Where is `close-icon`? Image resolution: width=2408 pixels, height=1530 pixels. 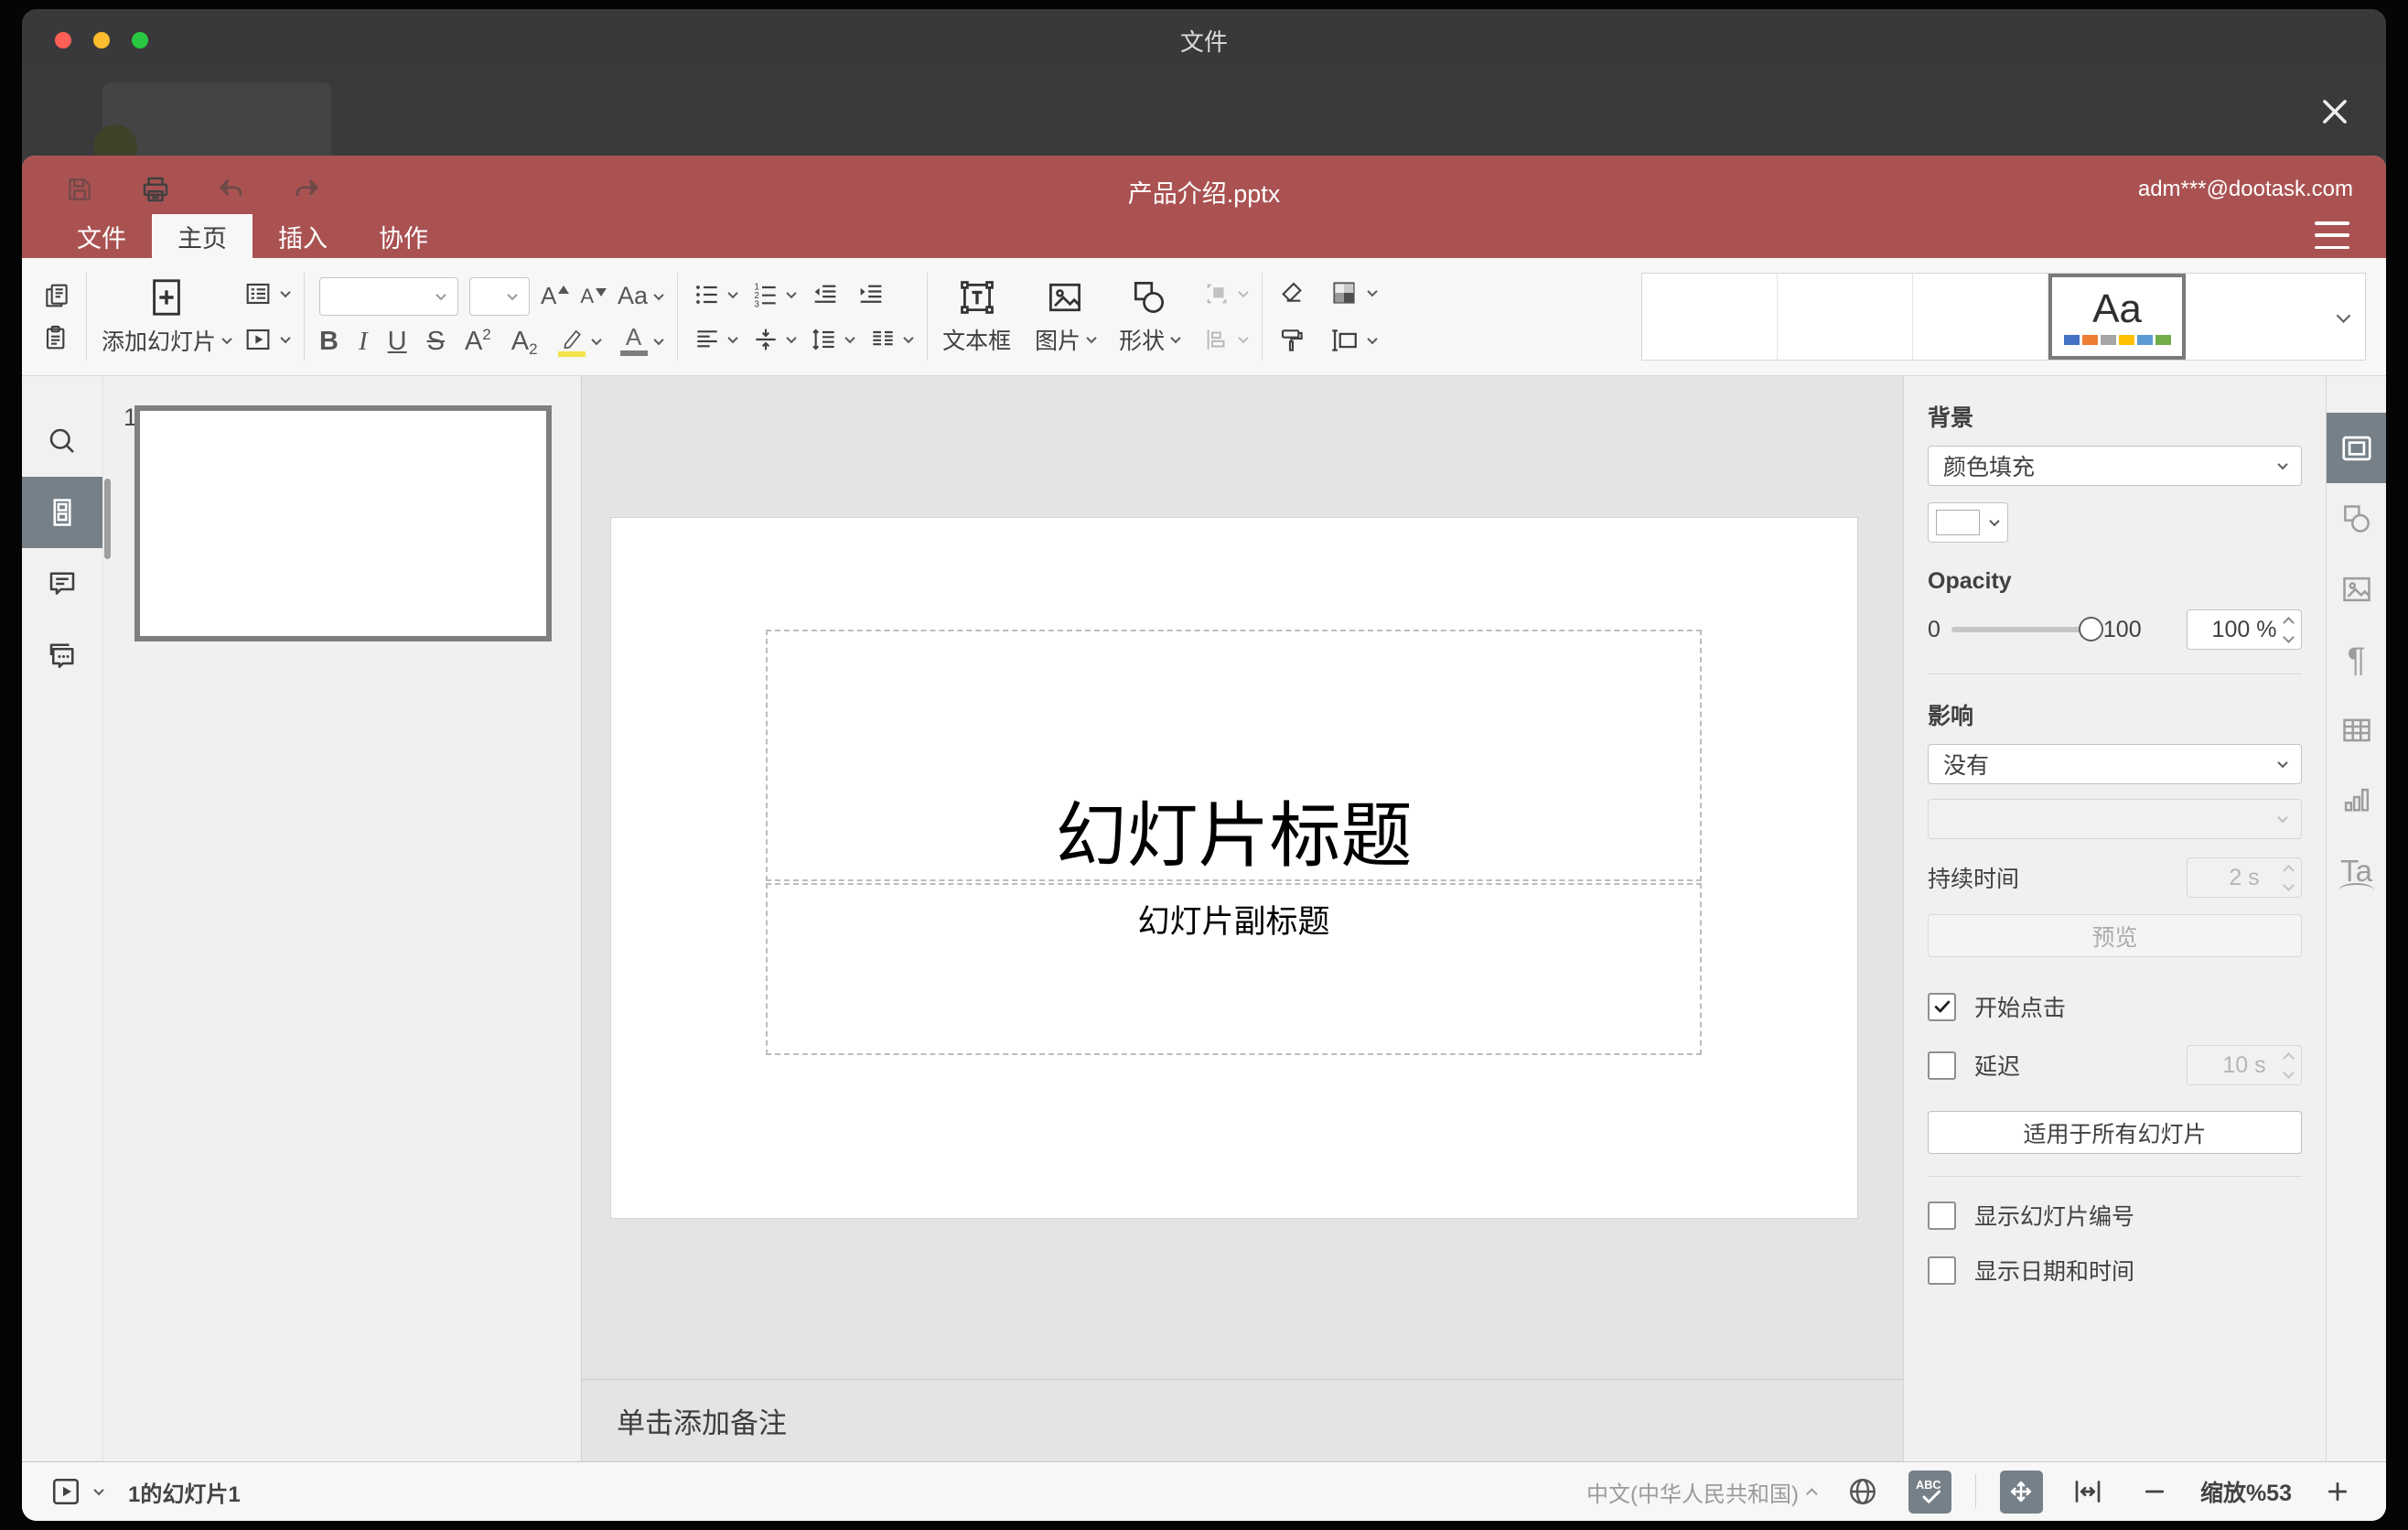
close-icon is located at coordinates (2335, 112).